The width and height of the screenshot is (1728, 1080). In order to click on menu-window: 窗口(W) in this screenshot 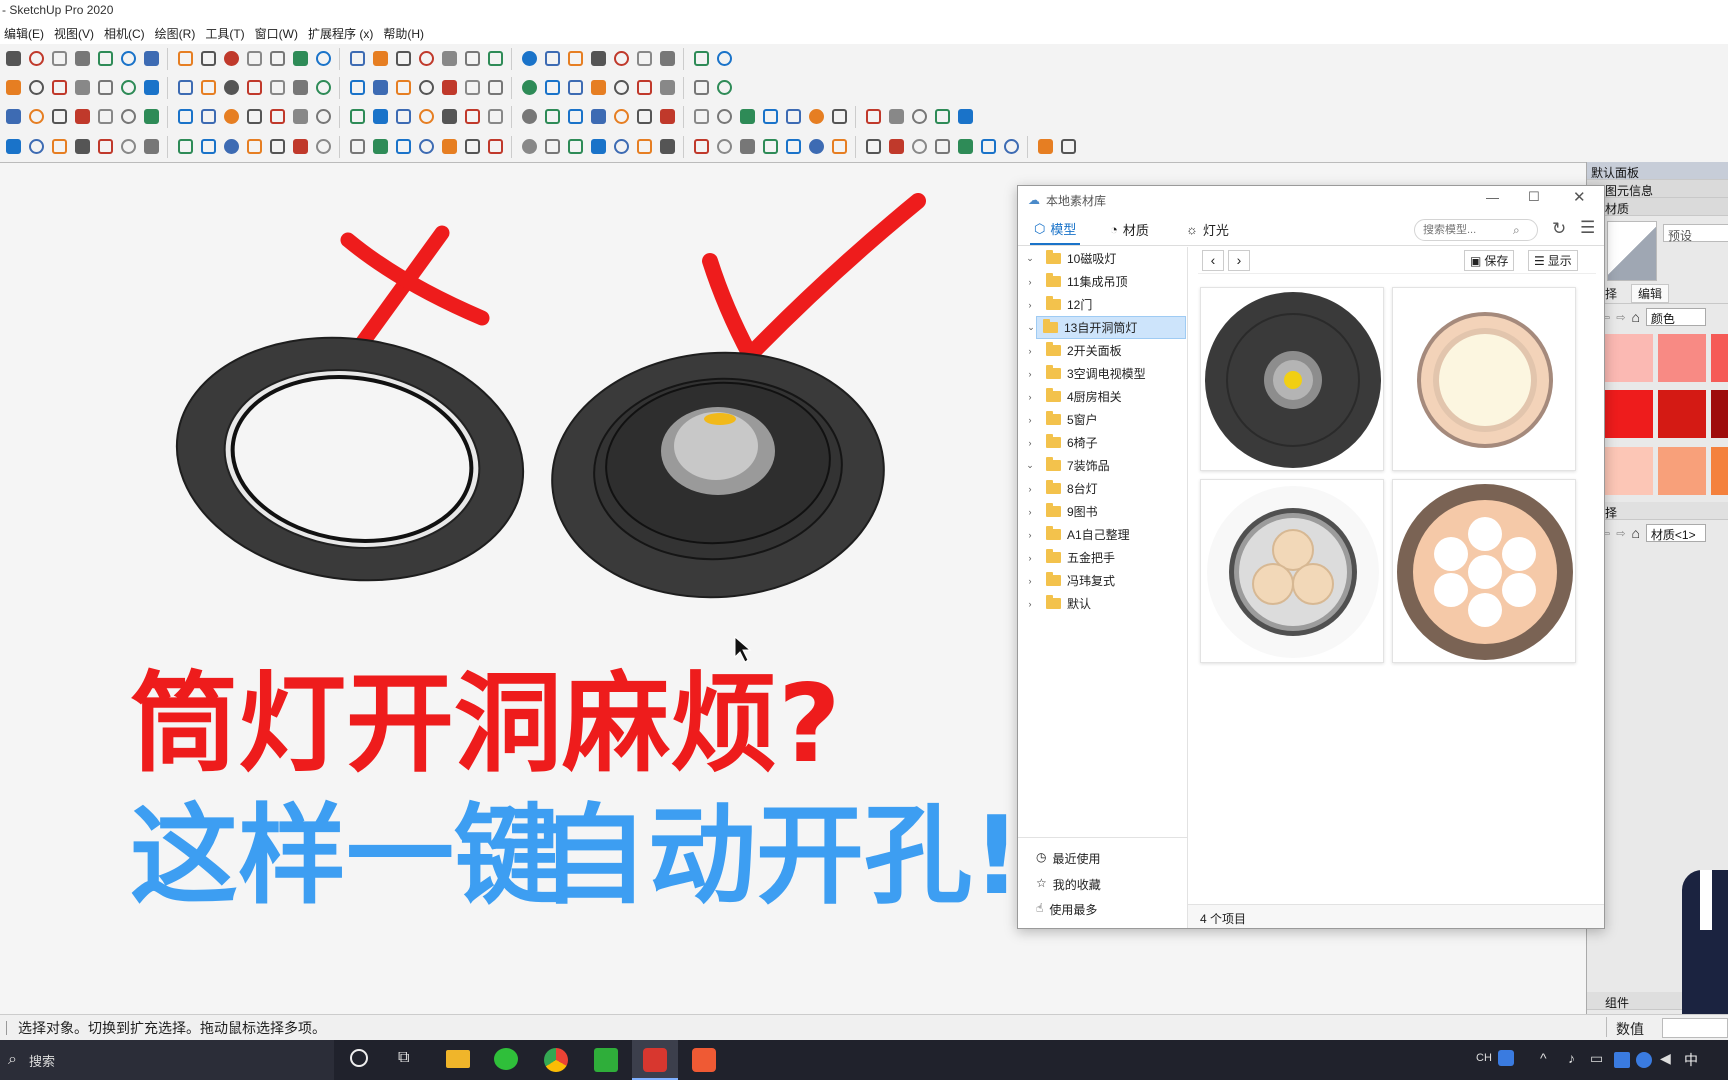, I will do `click(279, 33)`.